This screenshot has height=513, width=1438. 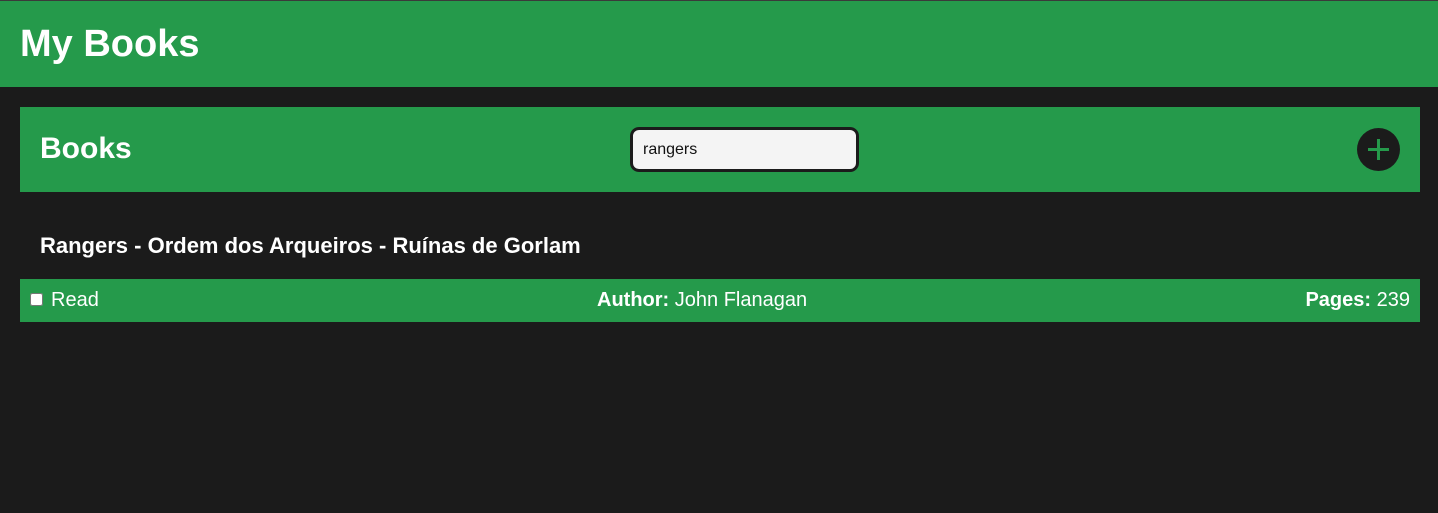 What do you see at coordinates (75, 299) in the screenshot?
I see `read-label: Read` at bounding box center [75, 299].